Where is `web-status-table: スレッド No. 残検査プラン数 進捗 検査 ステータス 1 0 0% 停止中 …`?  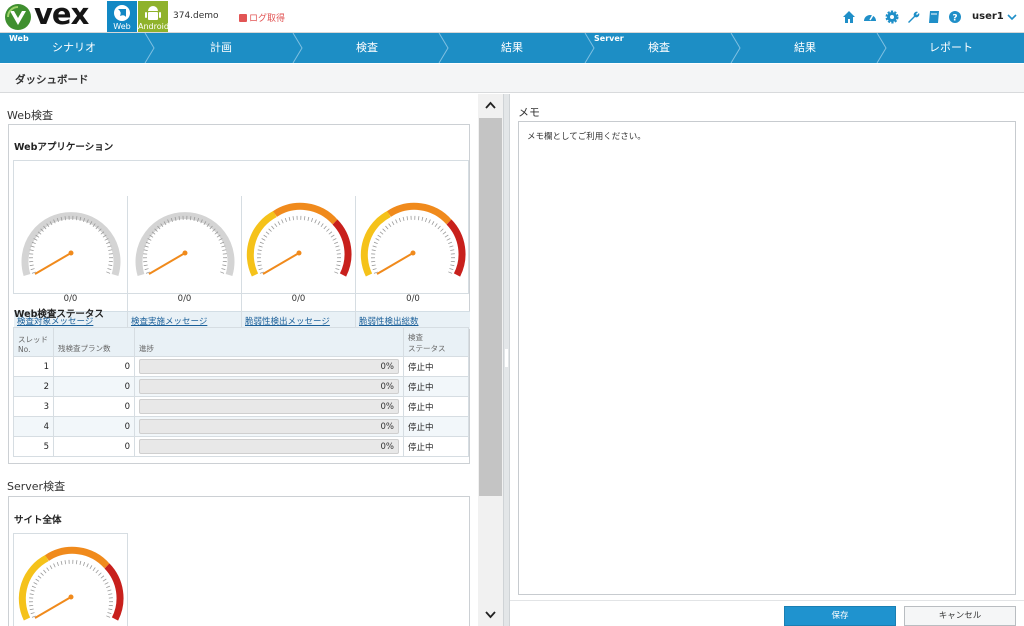
web-status-table: スレッド No. 残検査プラン数 進捗 検査 ステータス 1 0 0% 停止中 … is located at coordinates (241, 392).